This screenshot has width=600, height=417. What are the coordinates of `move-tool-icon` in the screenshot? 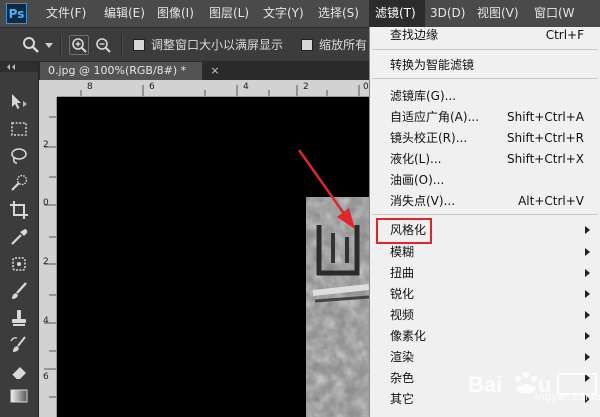 It's located at (19, 102).